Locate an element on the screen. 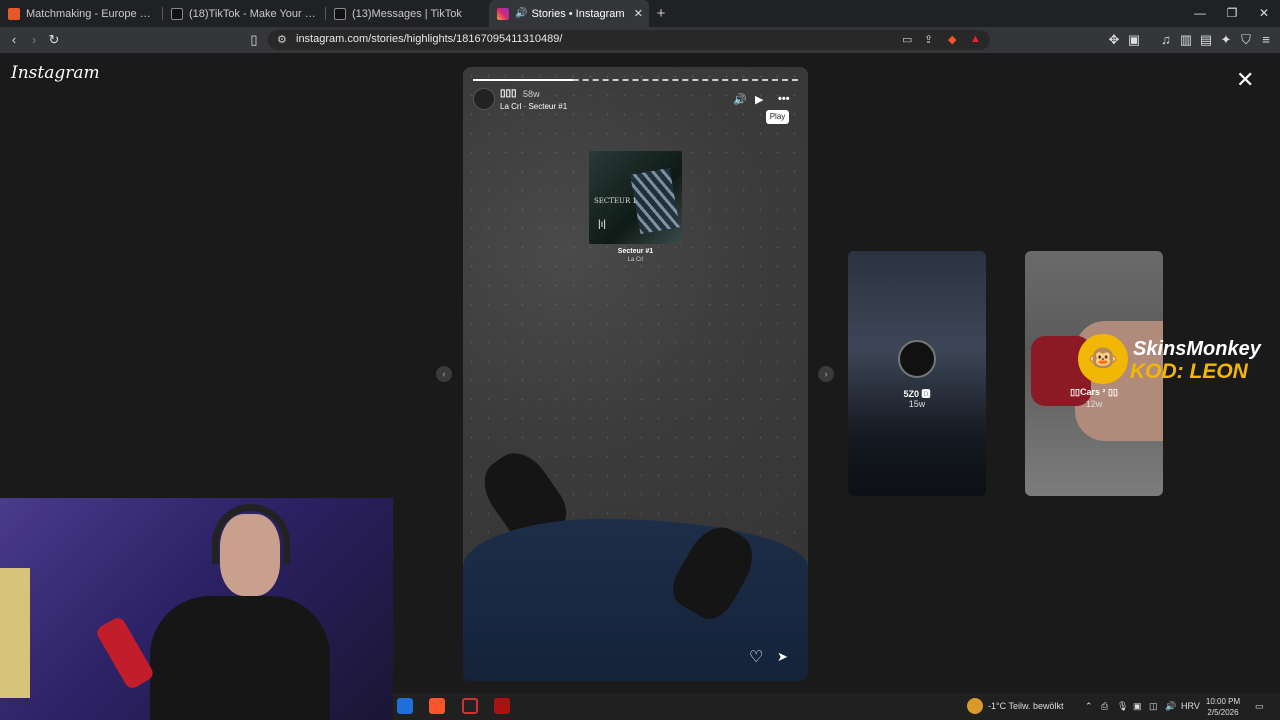 The height and width of the screenshot is (720, 1280). previous-story-button: ‹ is located at coordinates (444, 374).